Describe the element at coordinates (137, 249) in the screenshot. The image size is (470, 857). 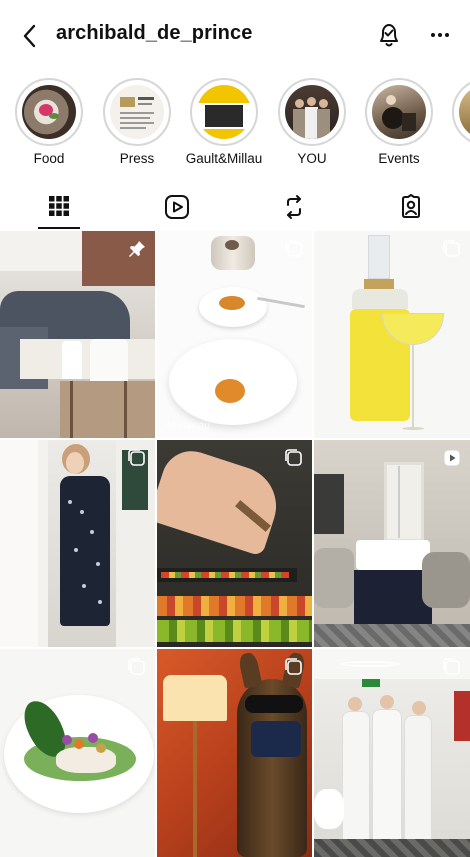
I see `pin-icon` at that location.